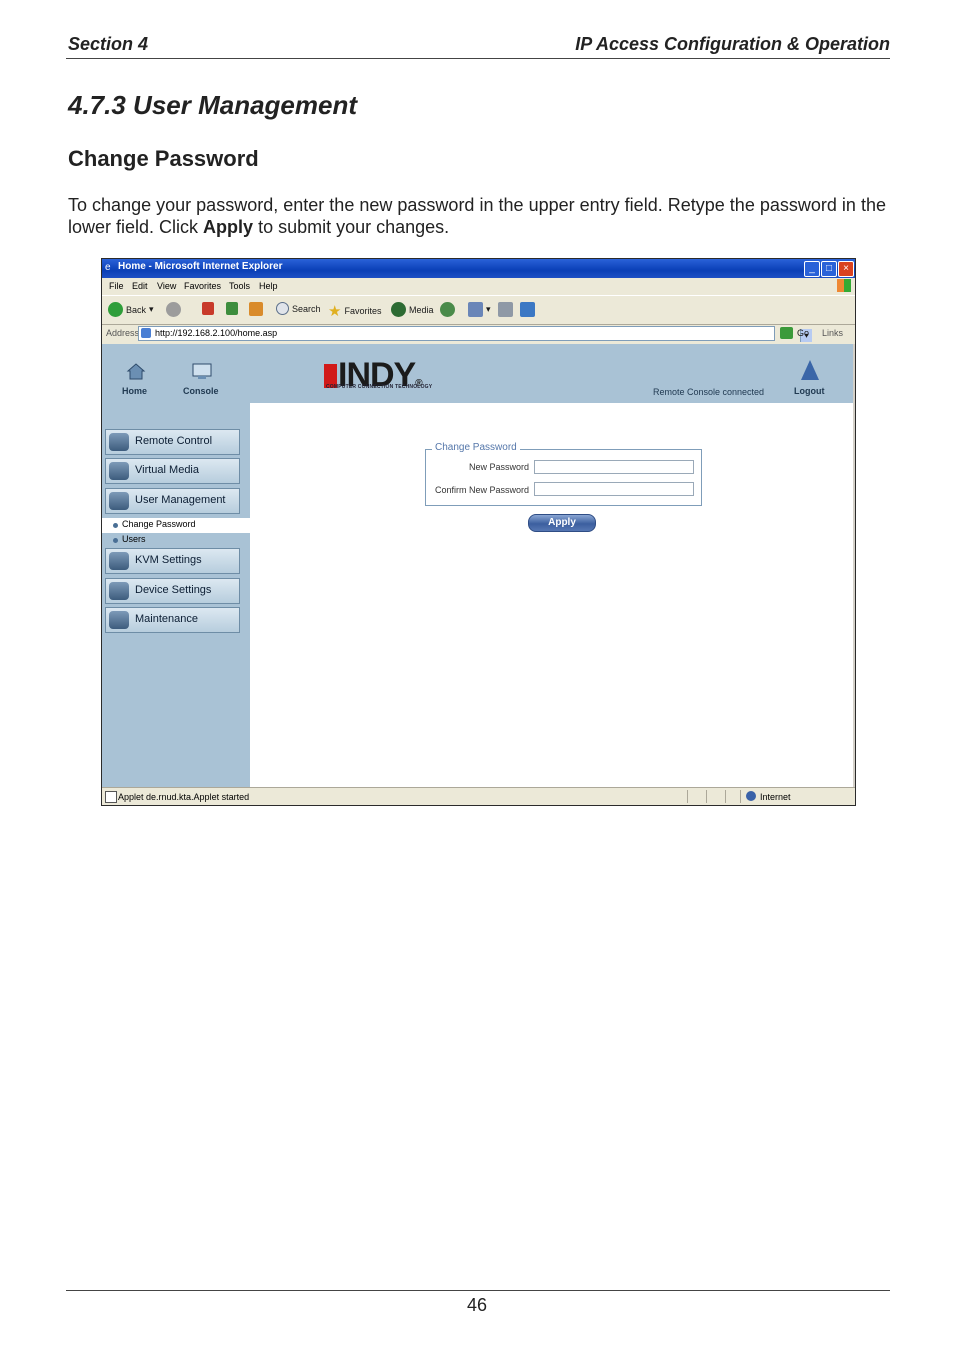  I want to click on footer-rule, so click(478, 1290).